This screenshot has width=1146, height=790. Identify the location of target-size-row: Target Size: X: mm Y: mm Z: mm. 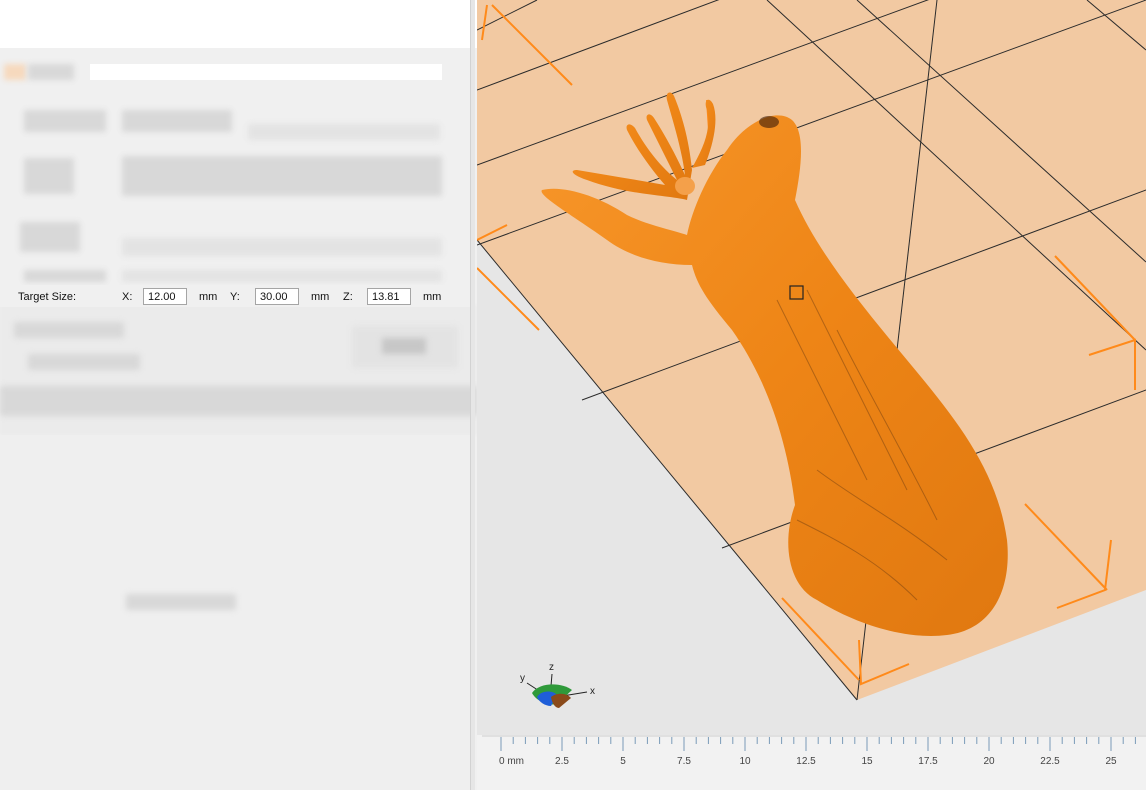
(235, 296).